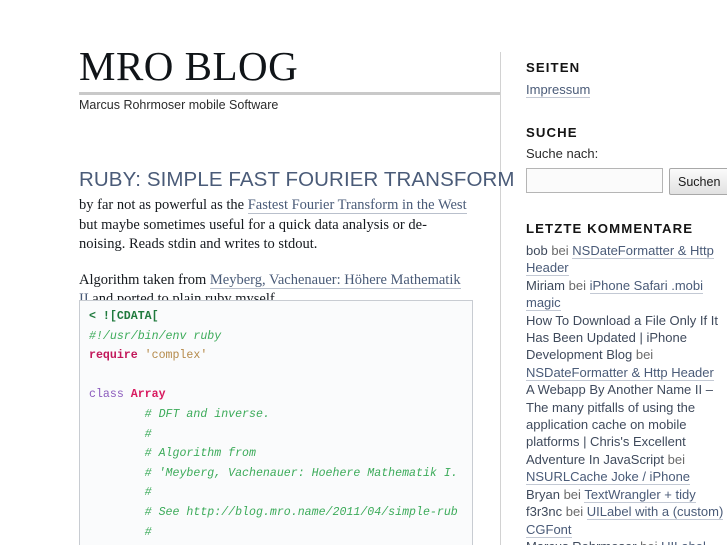 The height and width of the screenshot is (545, 727). What do you see at coordinates (357, 205) in the screenshot?
I see `link-fftw: Fastest Fourier Transform in the West` at bounding box center [357, 205].